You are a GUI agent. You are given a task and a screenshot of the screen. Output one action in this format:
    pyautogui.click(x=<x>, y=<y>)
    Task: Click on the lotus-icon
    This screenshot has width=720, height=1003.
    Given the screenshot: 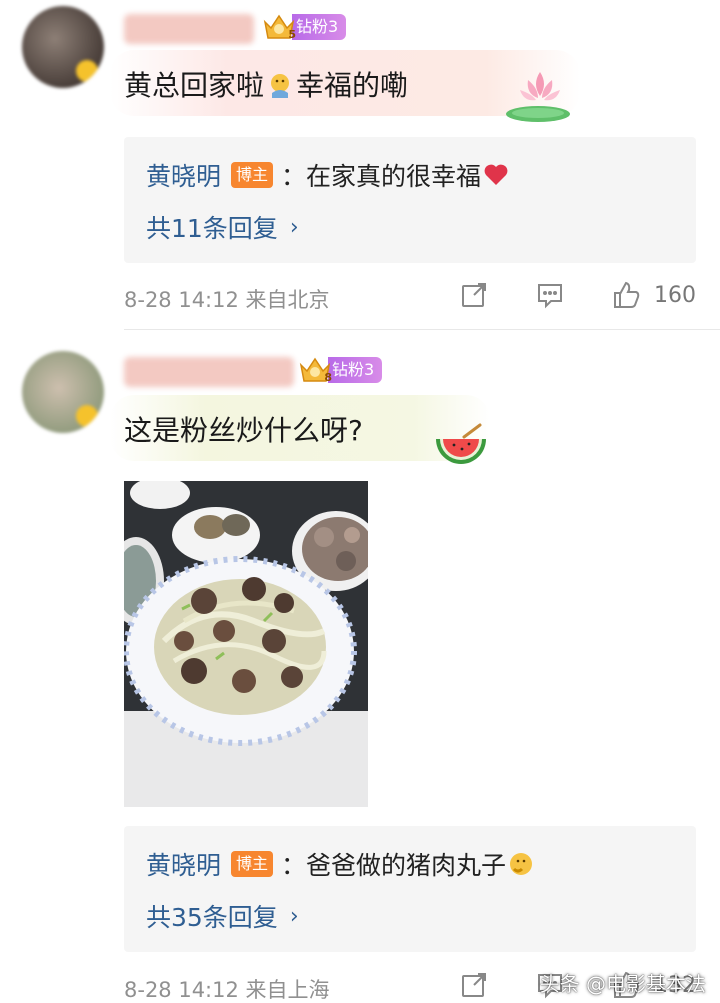 What is the action you would take?
    pyautogui.click(x=538, y=97)
    